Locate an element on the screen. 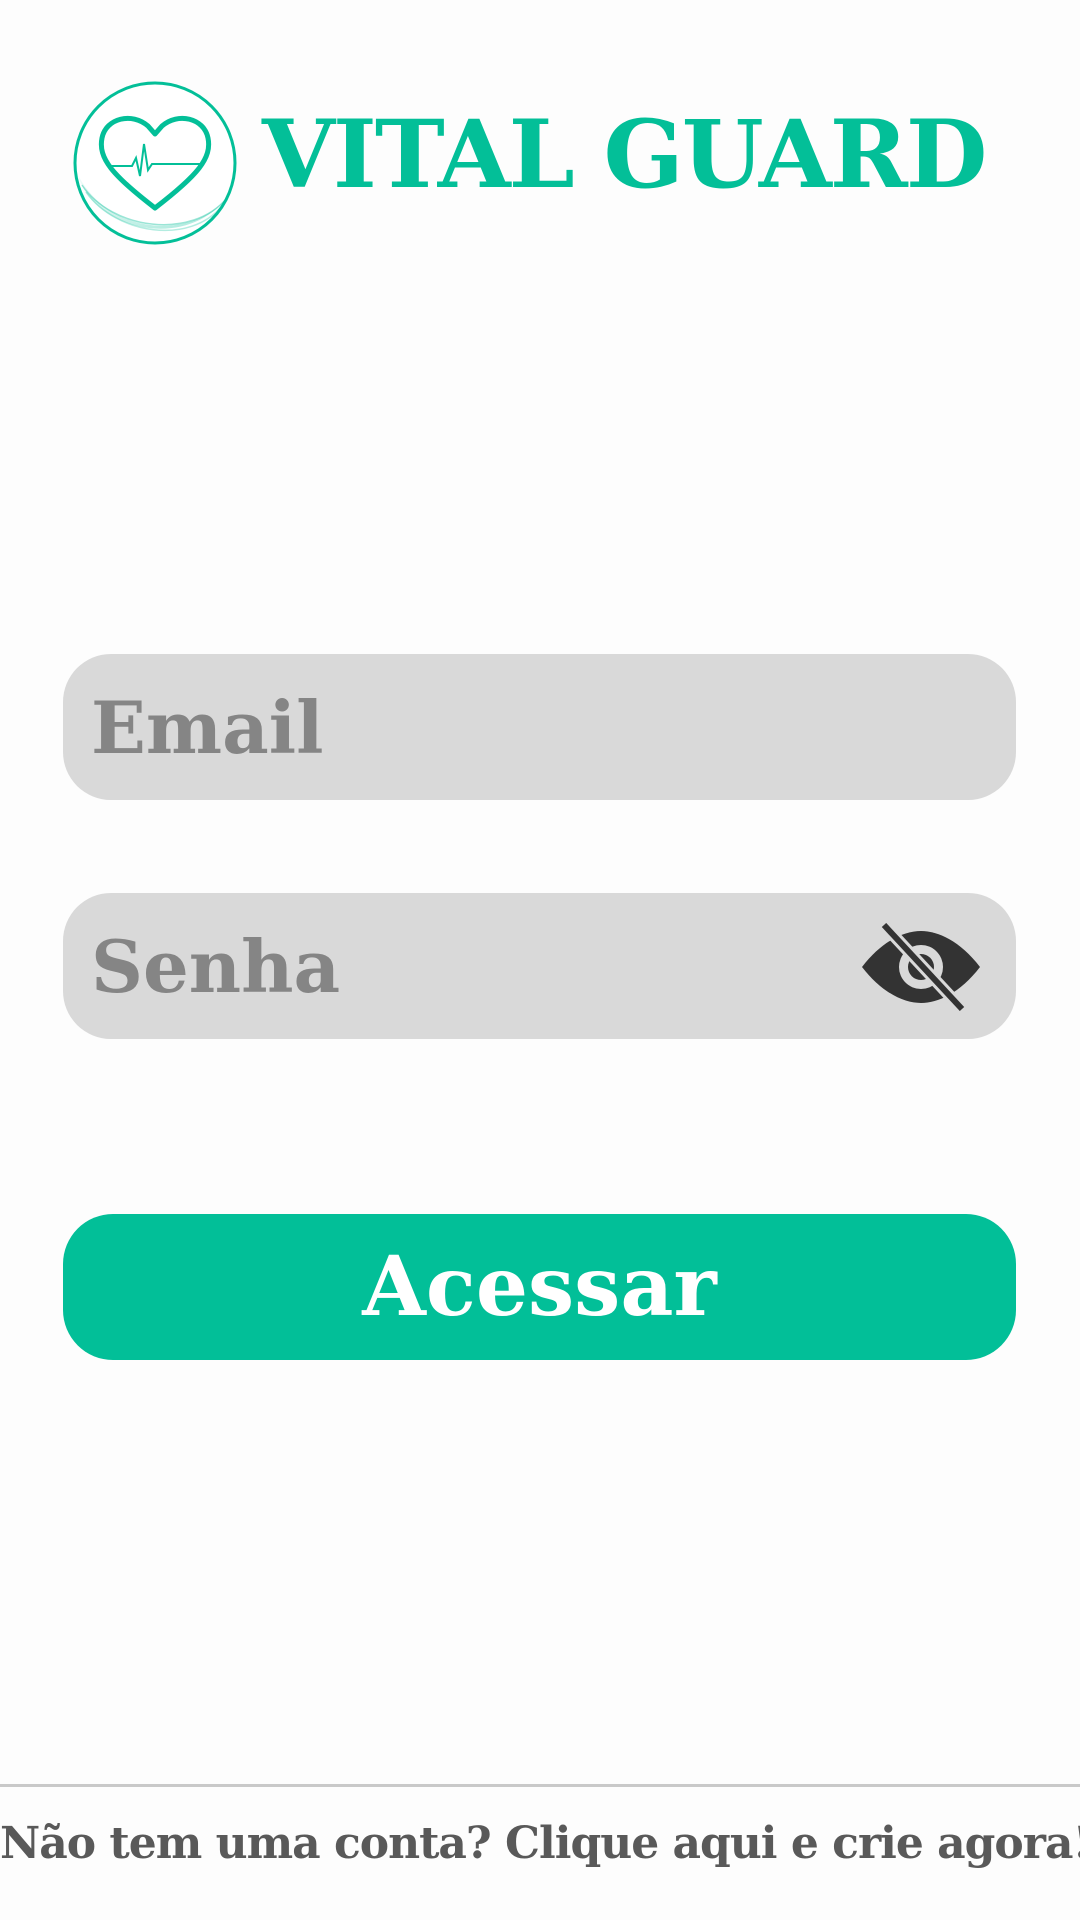 This screenshot has height=1920, width=1080. eye-off-icon is located at coordinates (921, 967).